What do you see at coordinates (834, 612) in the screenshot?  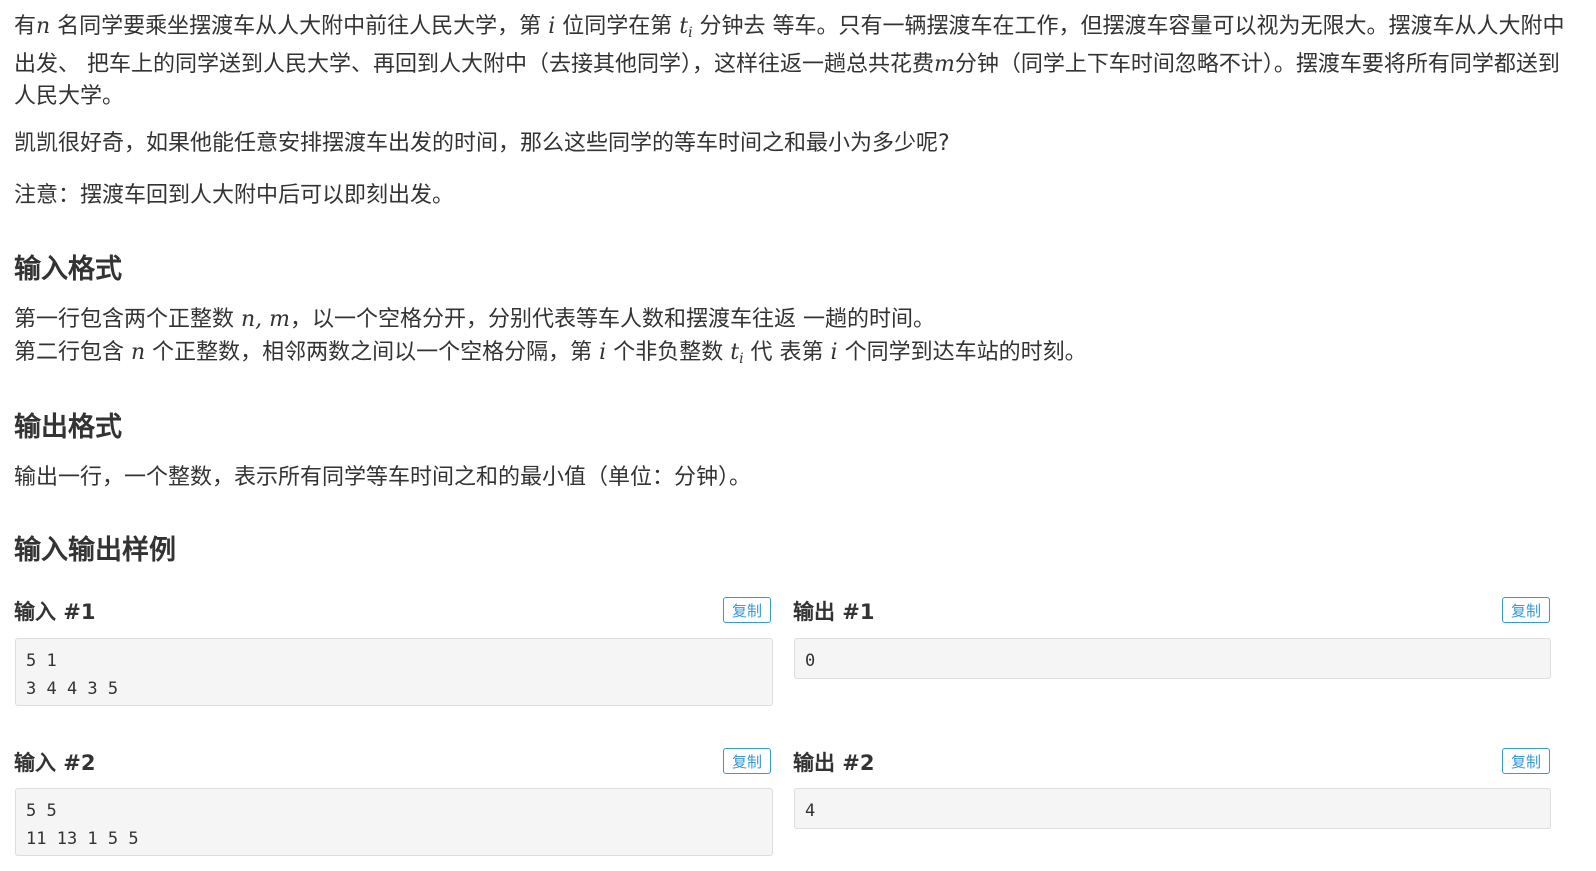 I see `sample-output-label: 输出 #1` at bounding box center [834, 612].